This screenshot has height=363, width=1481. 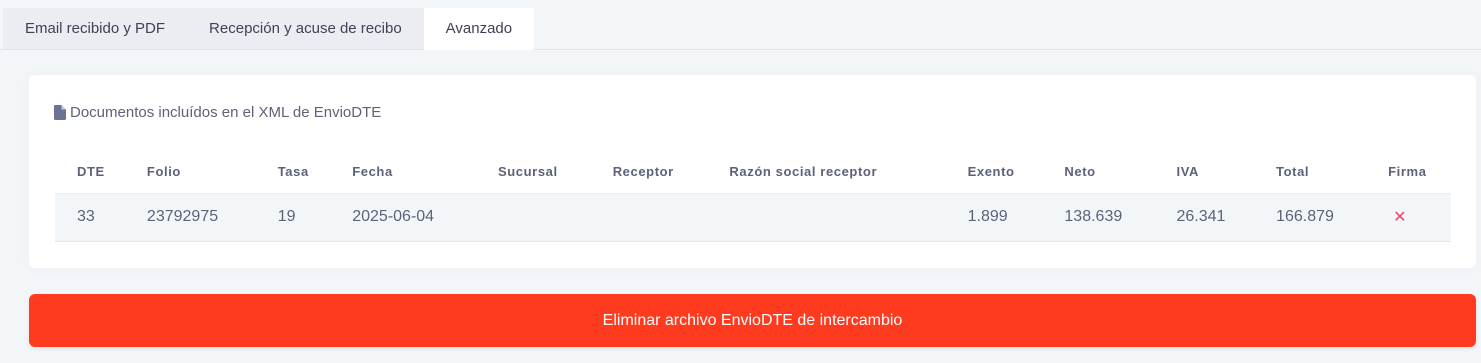 What do you see at coordinates (293, 217) in the screenshot?
I see `cell-tasa: 19` at bounding box center [293, 217].